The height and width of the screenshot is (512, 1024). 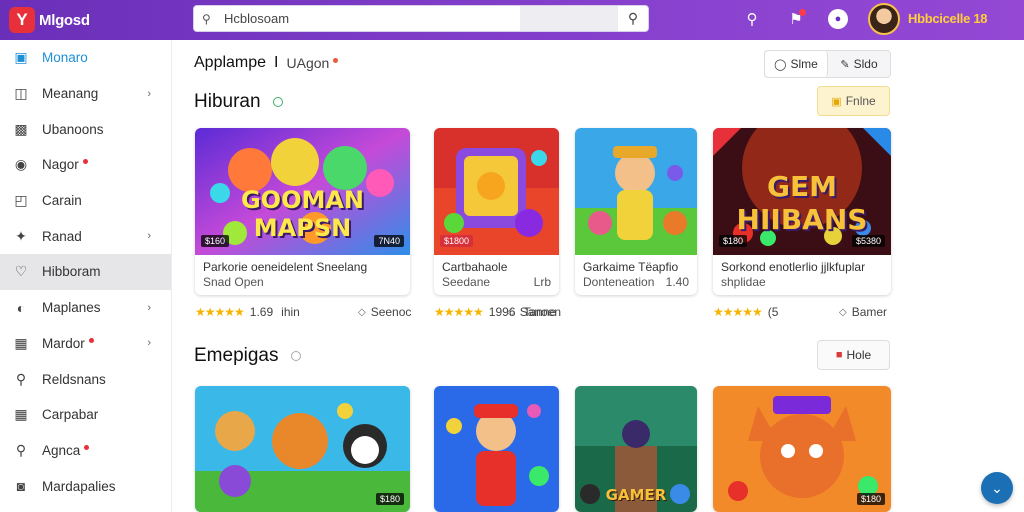 I want to click on view-toggle-option-1: ◯ Slme, so click(x=796, y=64).